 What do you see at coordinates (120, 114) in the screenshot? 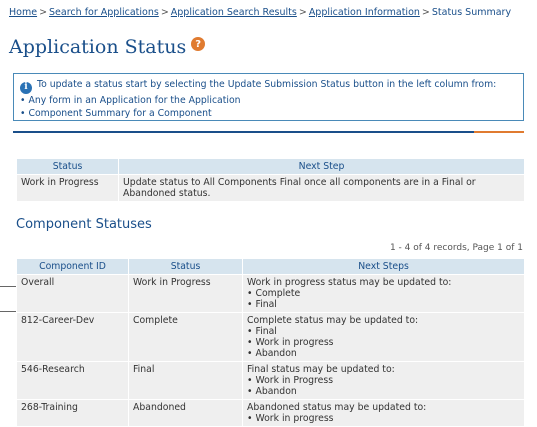
I see `info-bullet-text: Component Summary for a Component` at bounding box center [120, 114].